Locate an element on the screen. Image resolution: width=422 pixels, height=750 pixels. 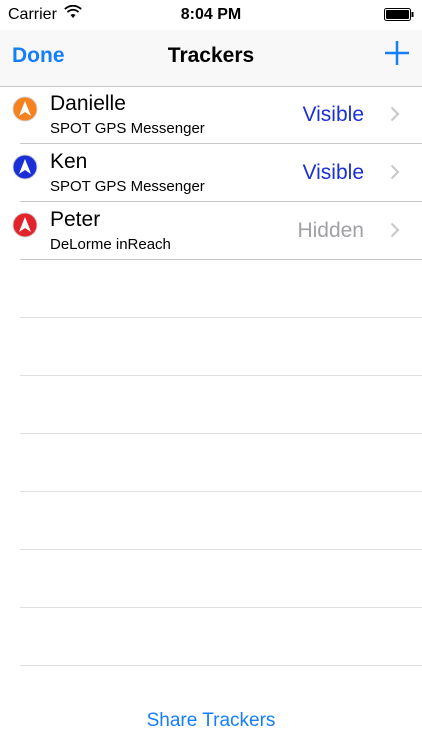
navigation-bar: Done Trackers is located at coordinates (211, 58).